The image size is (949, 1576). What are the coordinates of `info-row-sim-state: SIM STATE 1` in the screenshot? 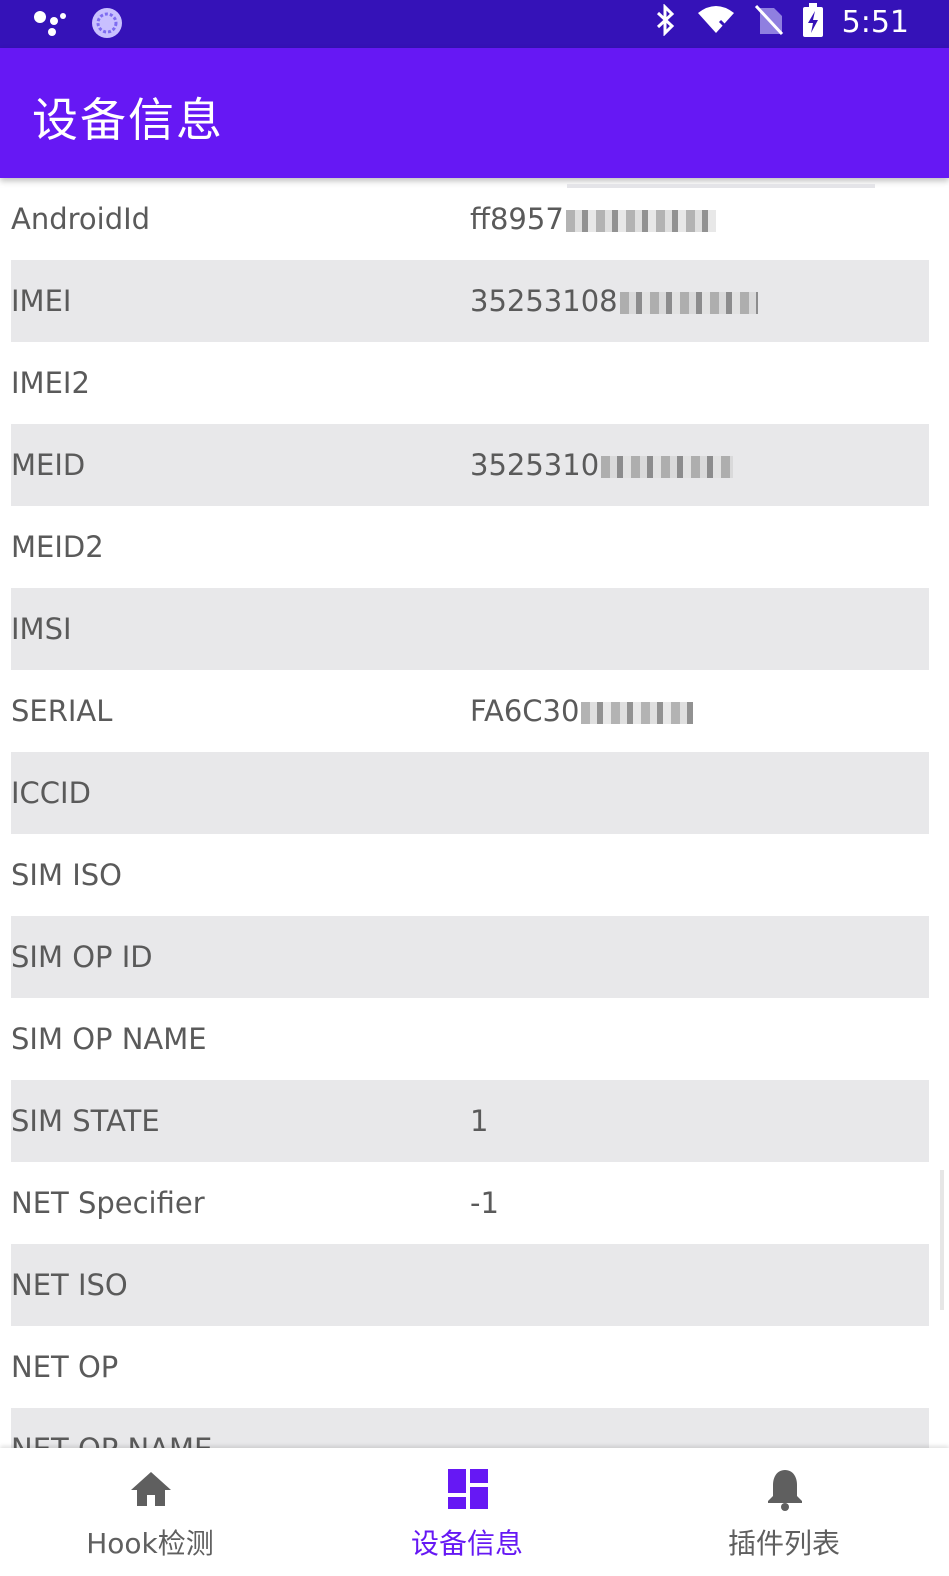 It's located at (470, 1121).